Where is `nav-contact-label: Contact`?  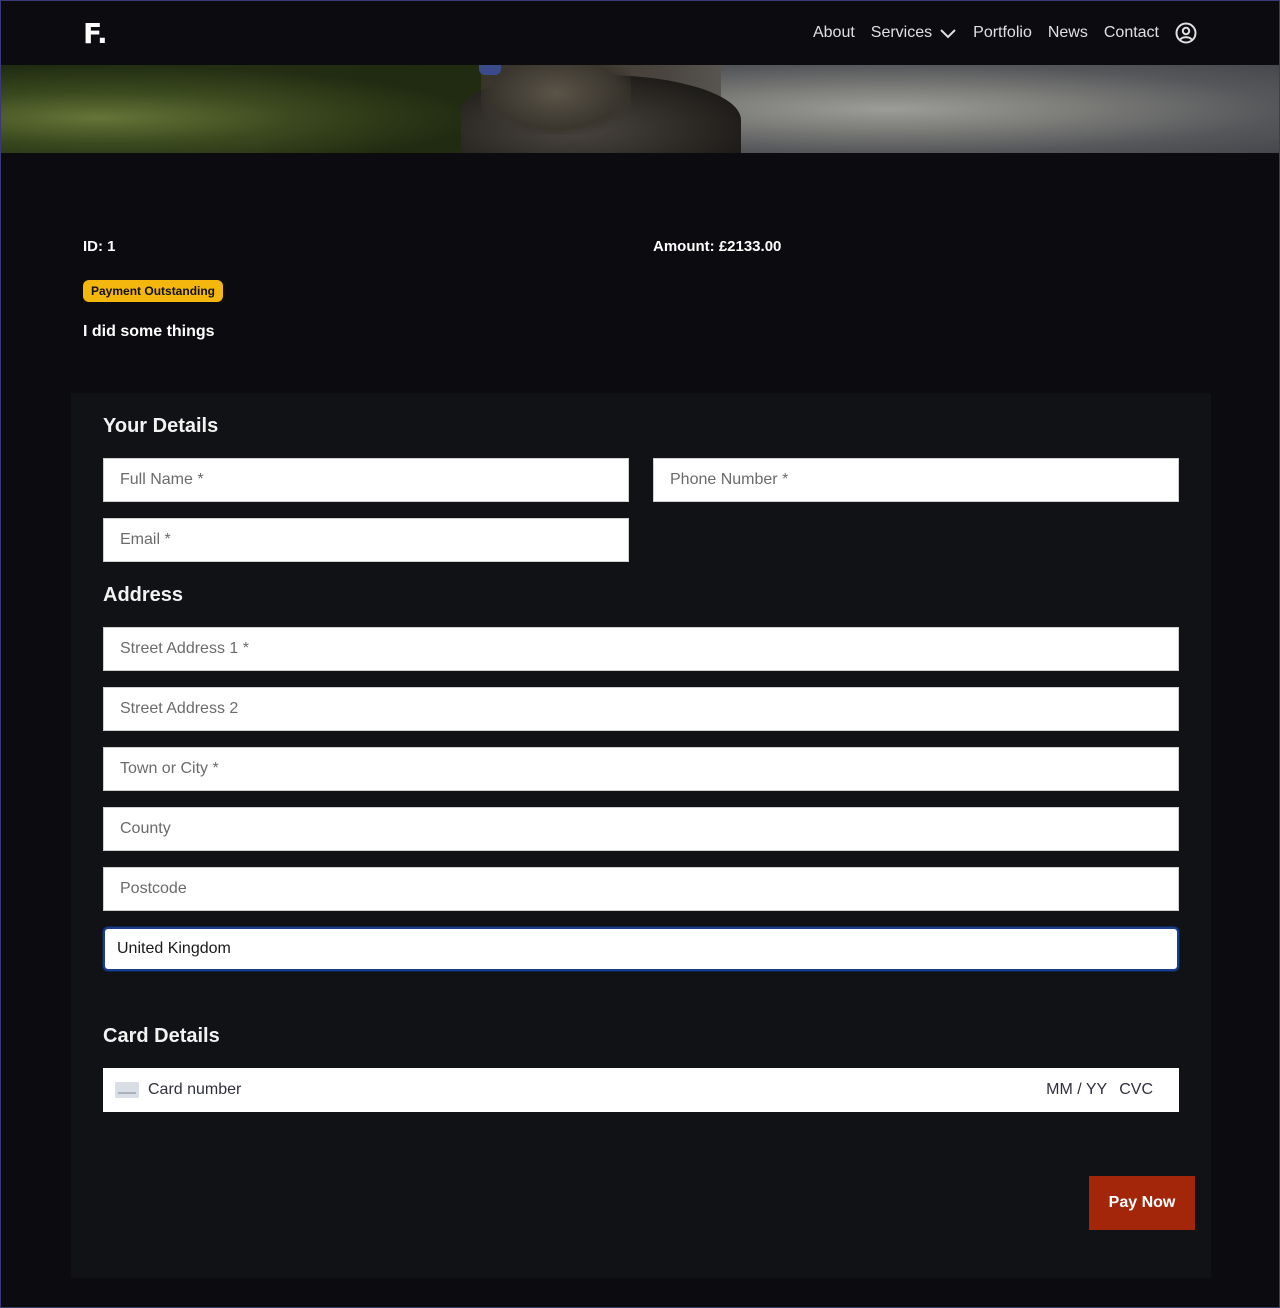 nav-contact-label: Contact is located at coordinates (1131, 32).